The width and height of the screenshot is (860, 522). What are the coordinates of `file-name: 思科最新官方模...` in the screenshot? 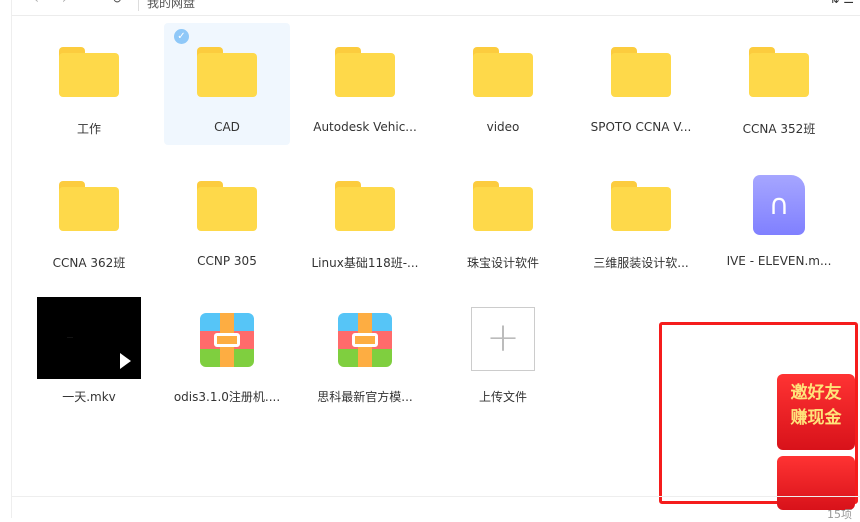 It's located at (365, 397).